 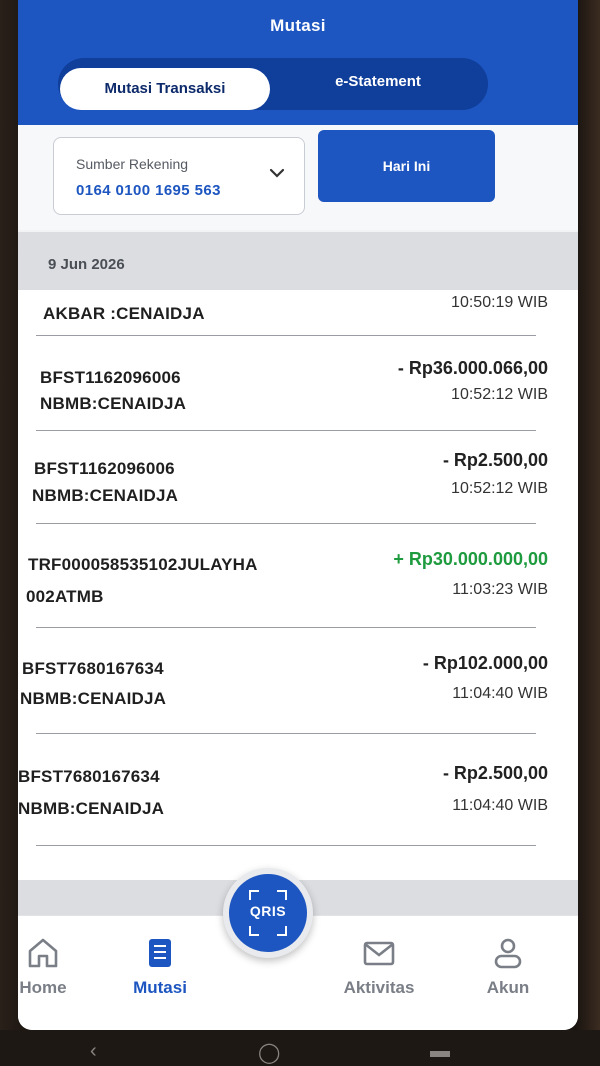 What do you see at coordinates (148, 190) in the screenshot?
I see `account-number: 0164 0100 1695 563` at bounding box center [148, 190].